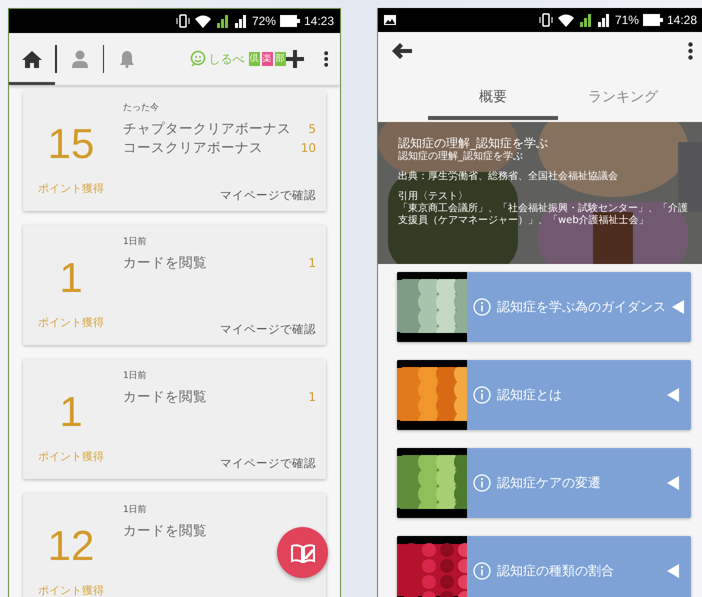  Describe the element at coordinates (193, 148) in the screenshot. I see `bonus-name: コースクリアボーナス` at that location.